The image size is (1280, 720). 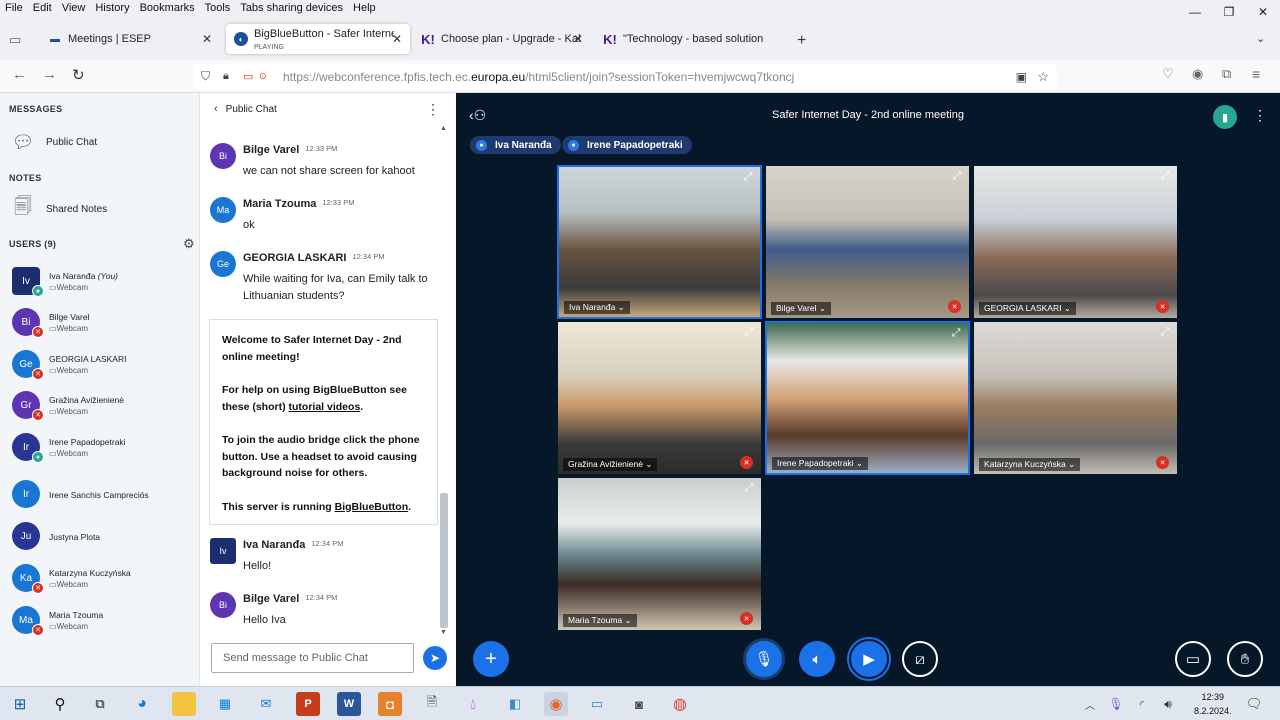 What do you see at coordinates (104, 365) in the screenshot?
I see `user-list-item: Ge ✕ GEORGIA LASKARI ▭Webcam` at bounding box center [104, 365].